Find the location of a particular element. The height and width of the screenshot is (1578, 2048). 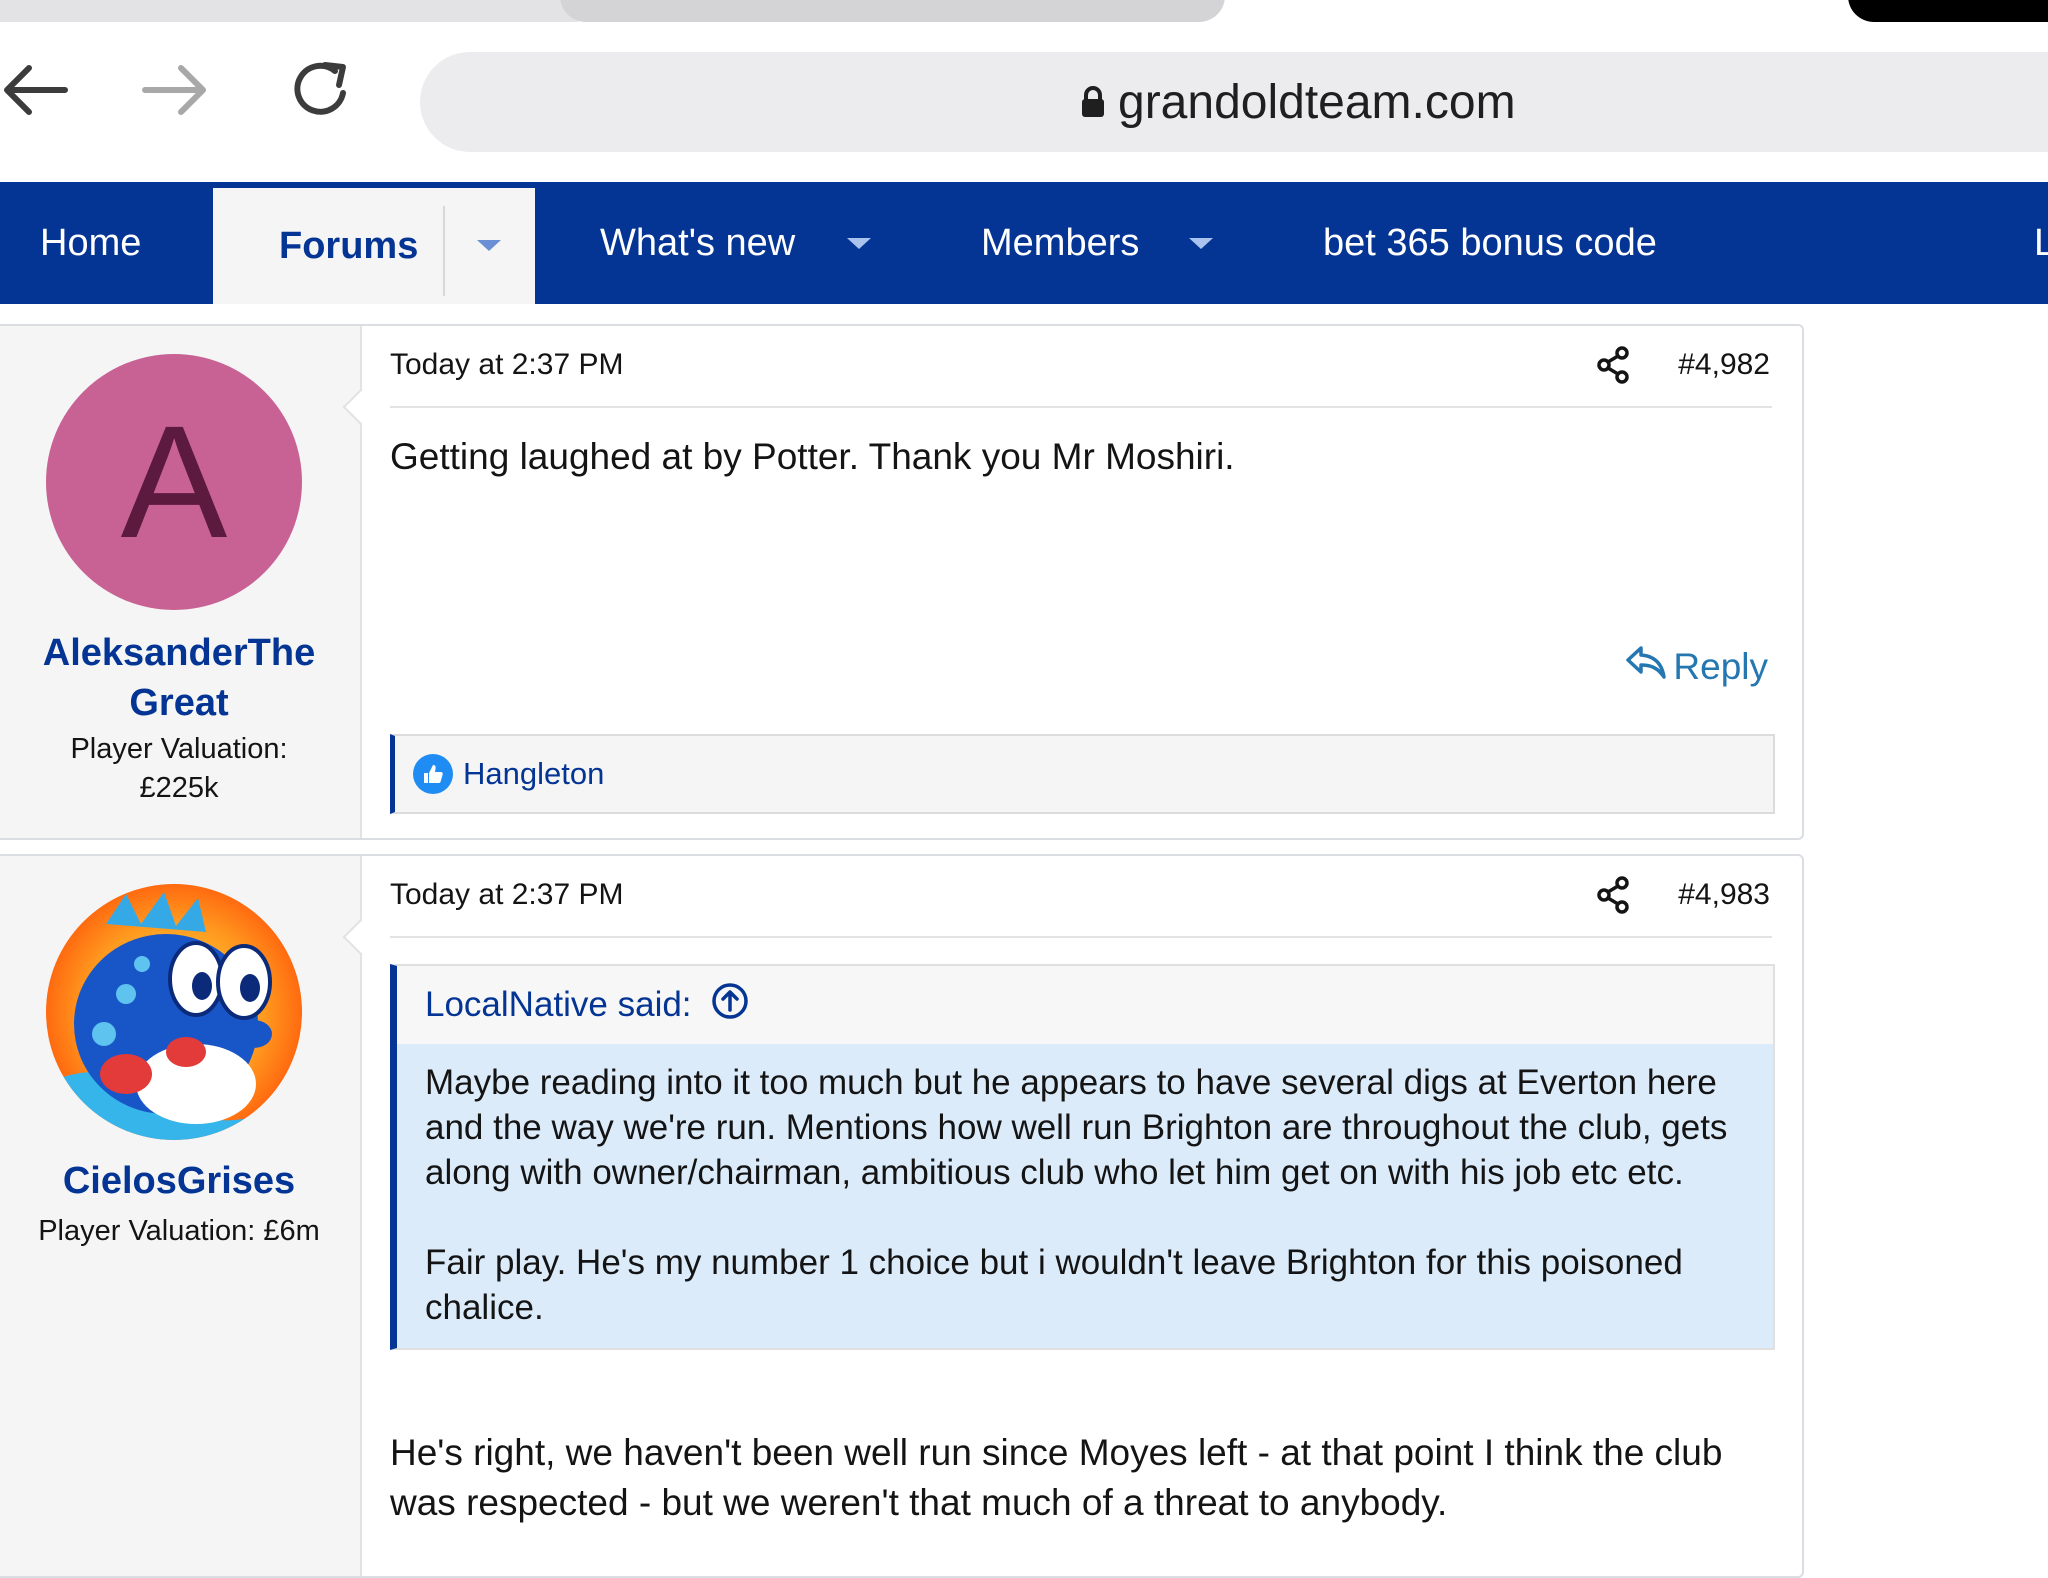

nav-item-truncated: L is located at coordinates (2041, 243).